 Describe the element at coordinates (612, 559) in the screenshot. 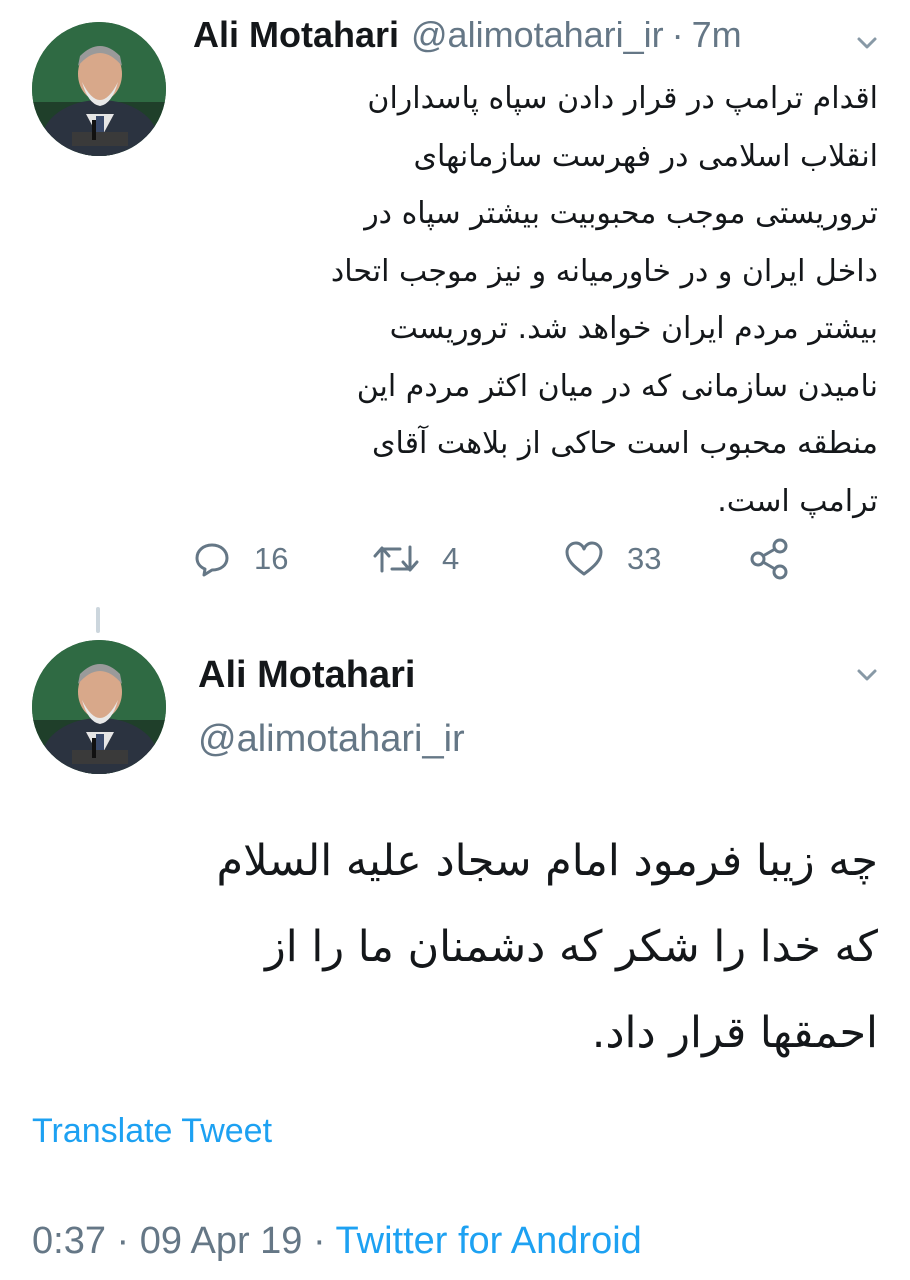

I see `like-button: 33` at that location.